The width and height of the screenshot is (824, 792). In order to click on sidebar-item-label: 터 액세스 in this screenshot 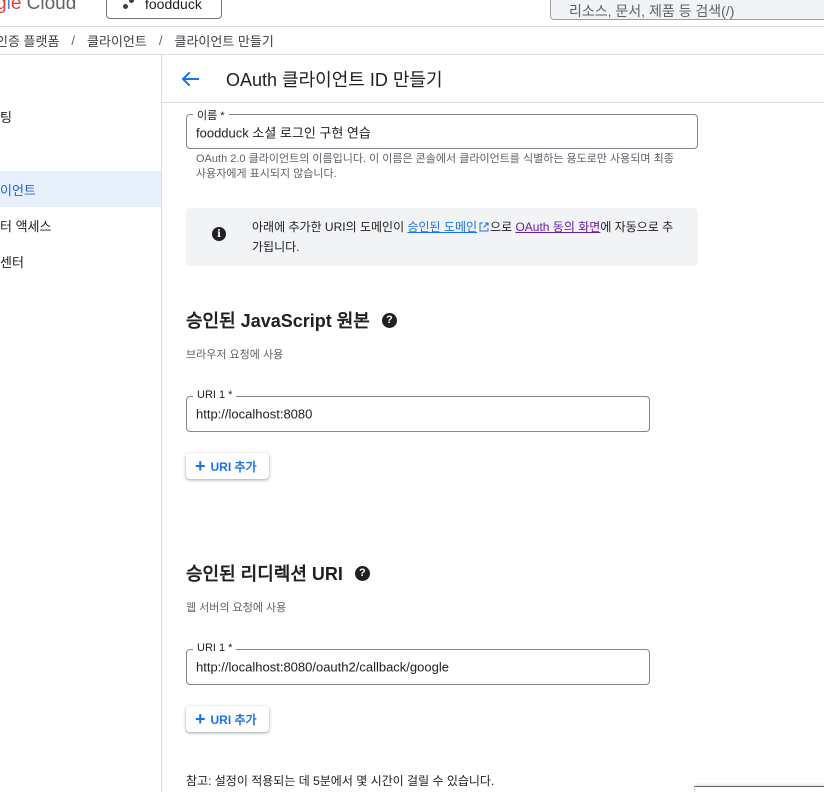, I will do `click(26, 226)`.